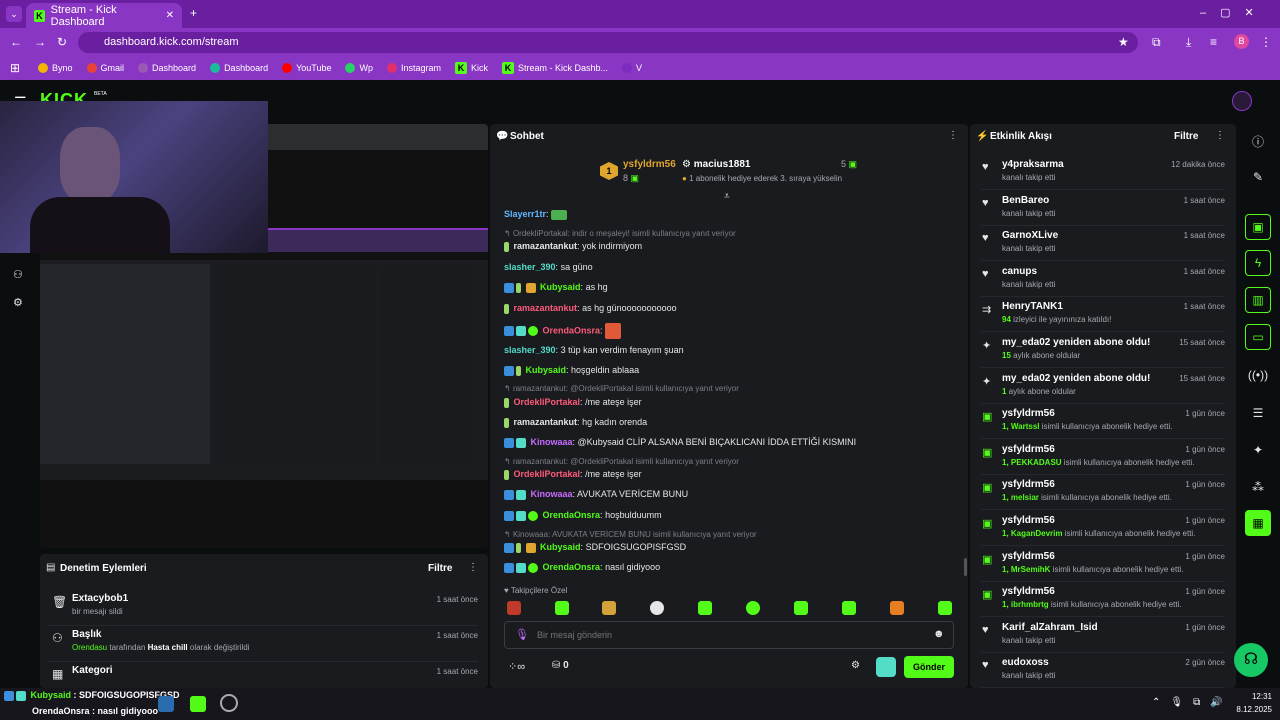  I want to click on settings-gear-icon: ⚙, so click(18, 302).